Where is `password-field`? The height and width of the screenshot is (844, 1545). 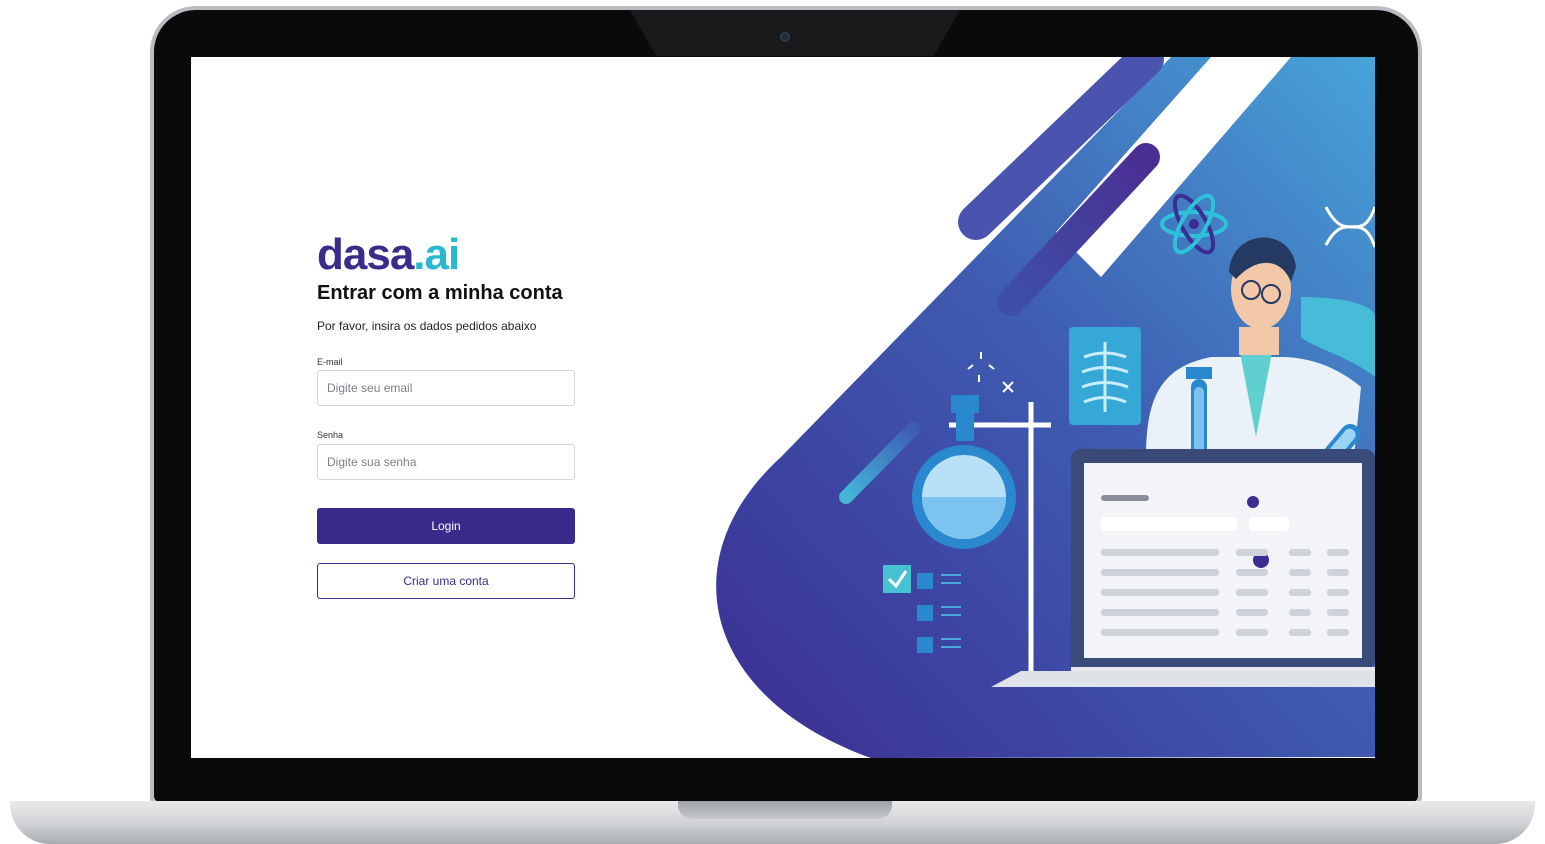 password-field is located at coordinates (446, 462).